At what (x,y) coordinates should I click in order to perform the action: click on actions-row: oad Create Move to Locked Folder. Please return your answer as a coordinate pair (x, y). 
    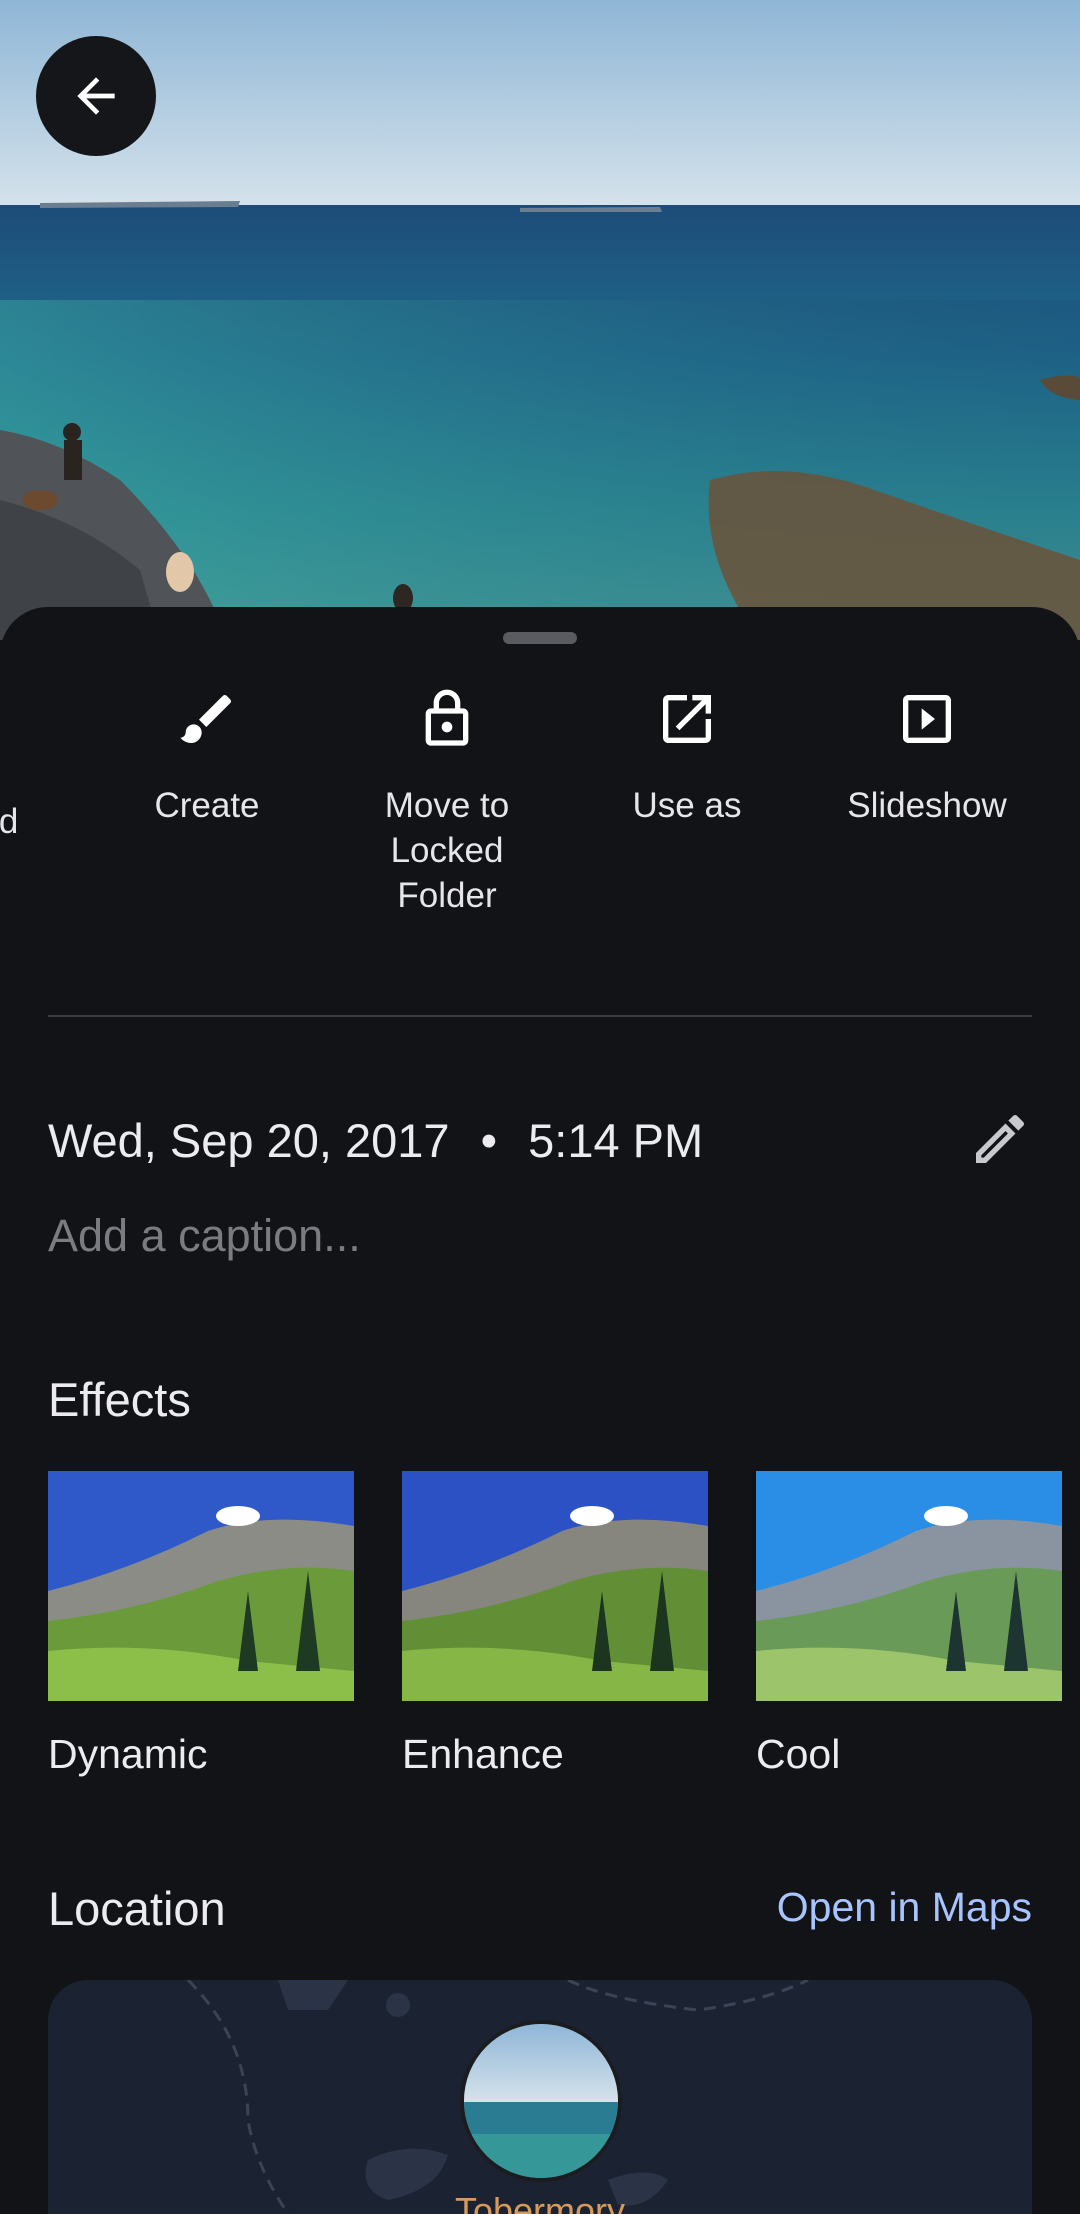
    Looking at the image, I should click on (540, 807).